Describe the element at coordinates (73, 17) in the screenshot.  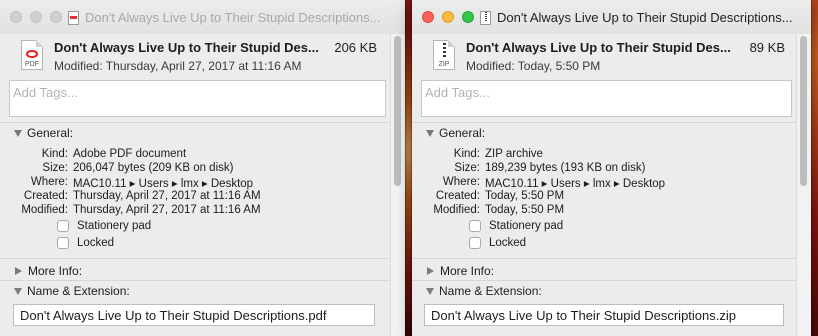
I see `pdf-file-icon` at that location.